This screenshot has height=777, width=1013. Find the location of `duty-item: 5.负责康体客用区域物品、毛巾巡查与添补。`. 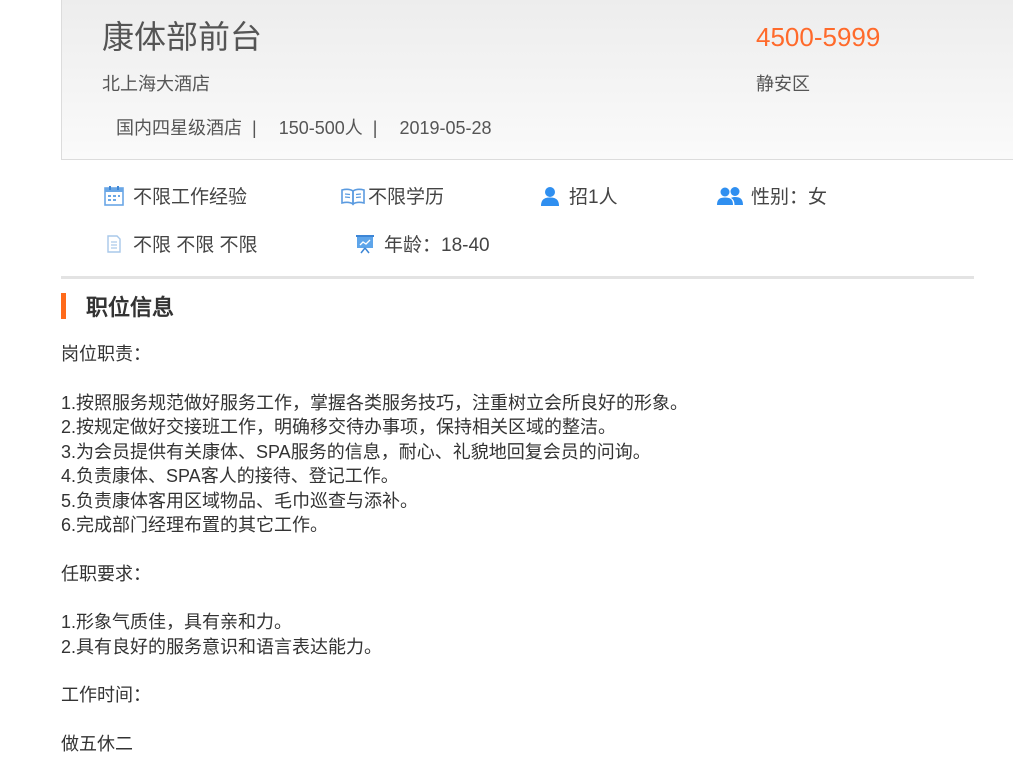

duty-item: 5.负责康体客用区域物品、毛巾巡查与添补。 is located at coordinates (240, 500).